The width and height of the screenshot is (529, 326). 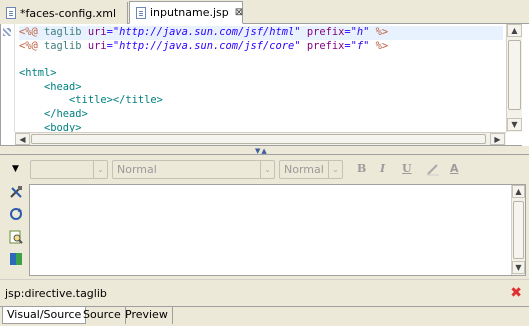 I want to click on visual-toolbar: ▼ ⌄ Normal ⌄ Normal ⌄ B I U A, so click(x=264, y=170).